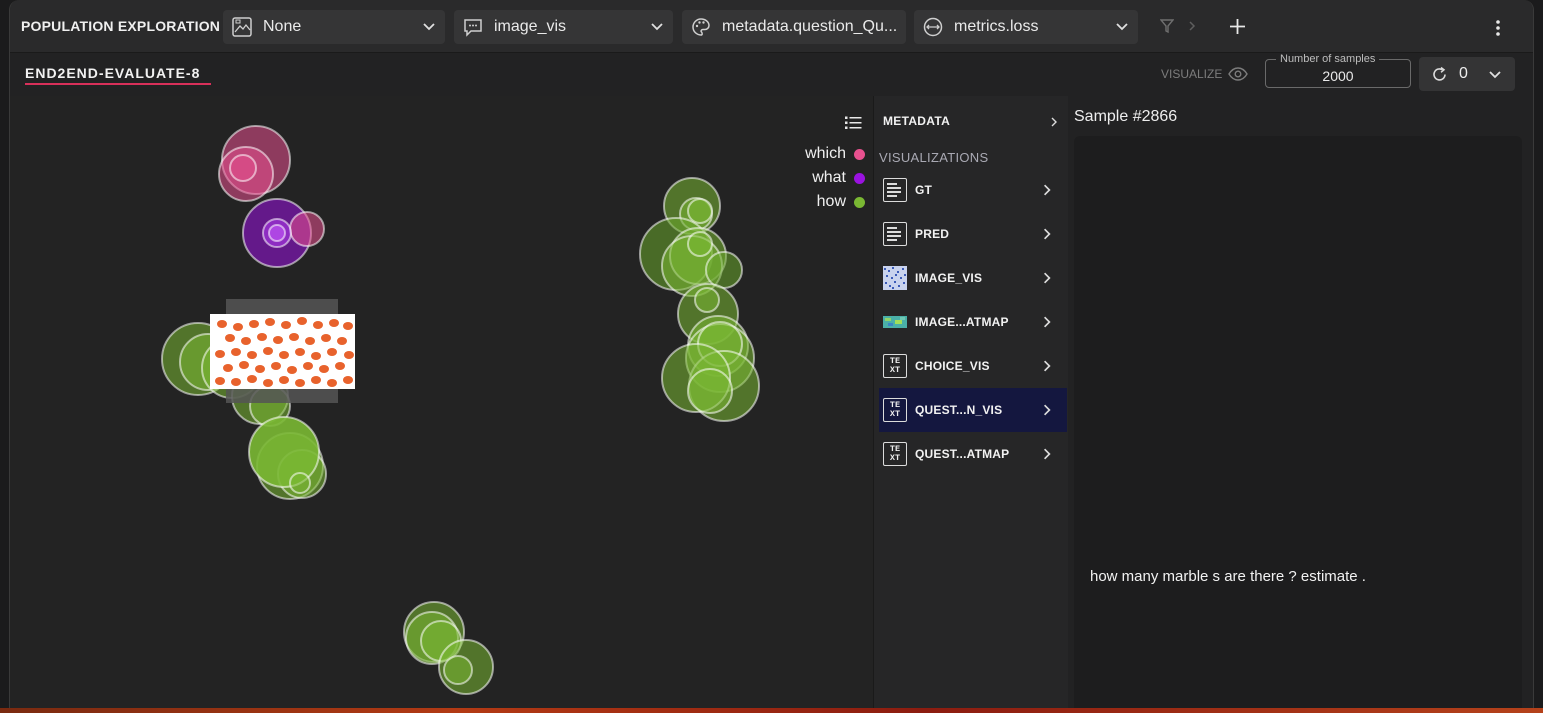 This screenshot has height=713, width=1543. What do you see at coordinates (1237, 26) in the screenshot?
I see `plus-icon` at bounding box center [1237, 26].